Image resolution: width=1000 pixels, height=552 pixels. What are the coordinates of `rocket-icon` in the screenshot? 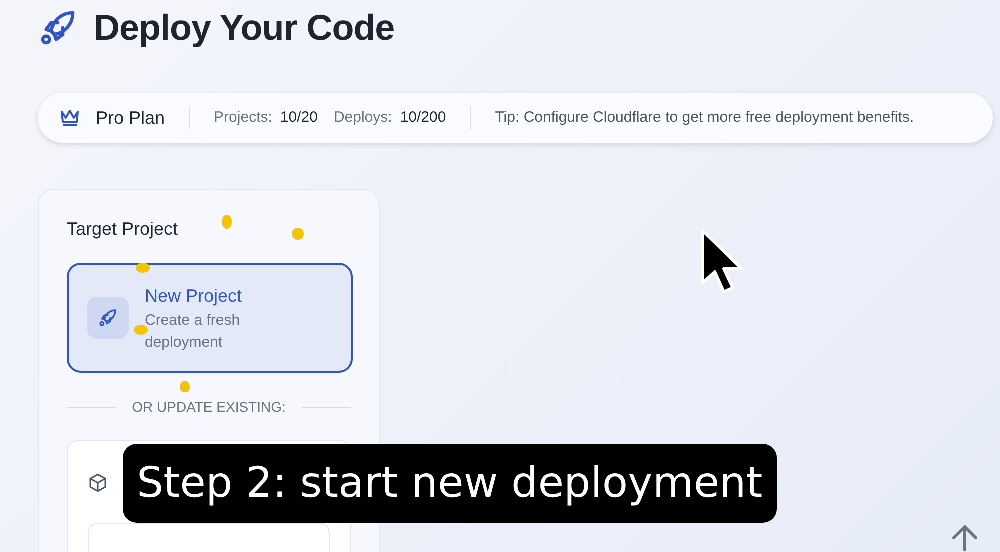 It's located at (108, 318).